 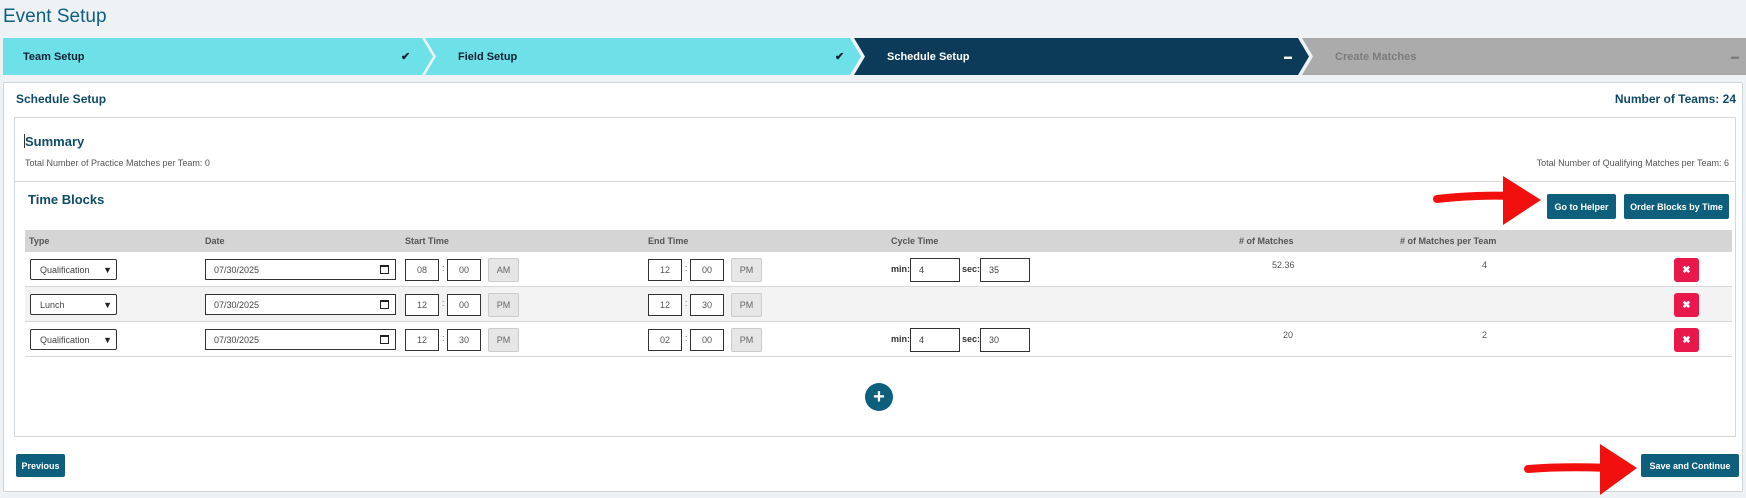 What do you see at coordinates (1581, 206) in the screenshot?
I see `go-to-helper-button: Go to Helper` at bounding box center [1581, 206].